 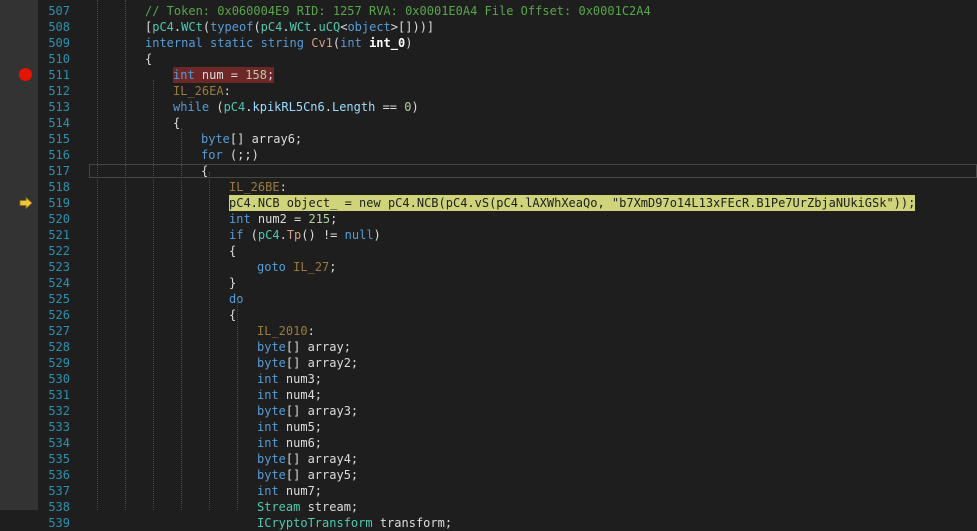 I want to click on code-token: IL_2010, so click(x=282, y=331).